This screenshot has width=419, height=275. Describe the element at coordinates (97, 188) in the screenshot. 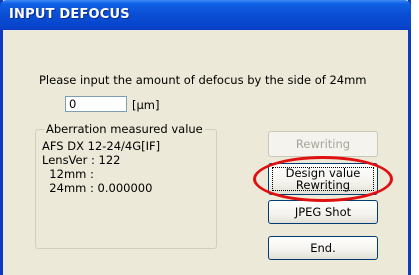

I see `value-24mm-text: 24mm : 0.000000` at that location.